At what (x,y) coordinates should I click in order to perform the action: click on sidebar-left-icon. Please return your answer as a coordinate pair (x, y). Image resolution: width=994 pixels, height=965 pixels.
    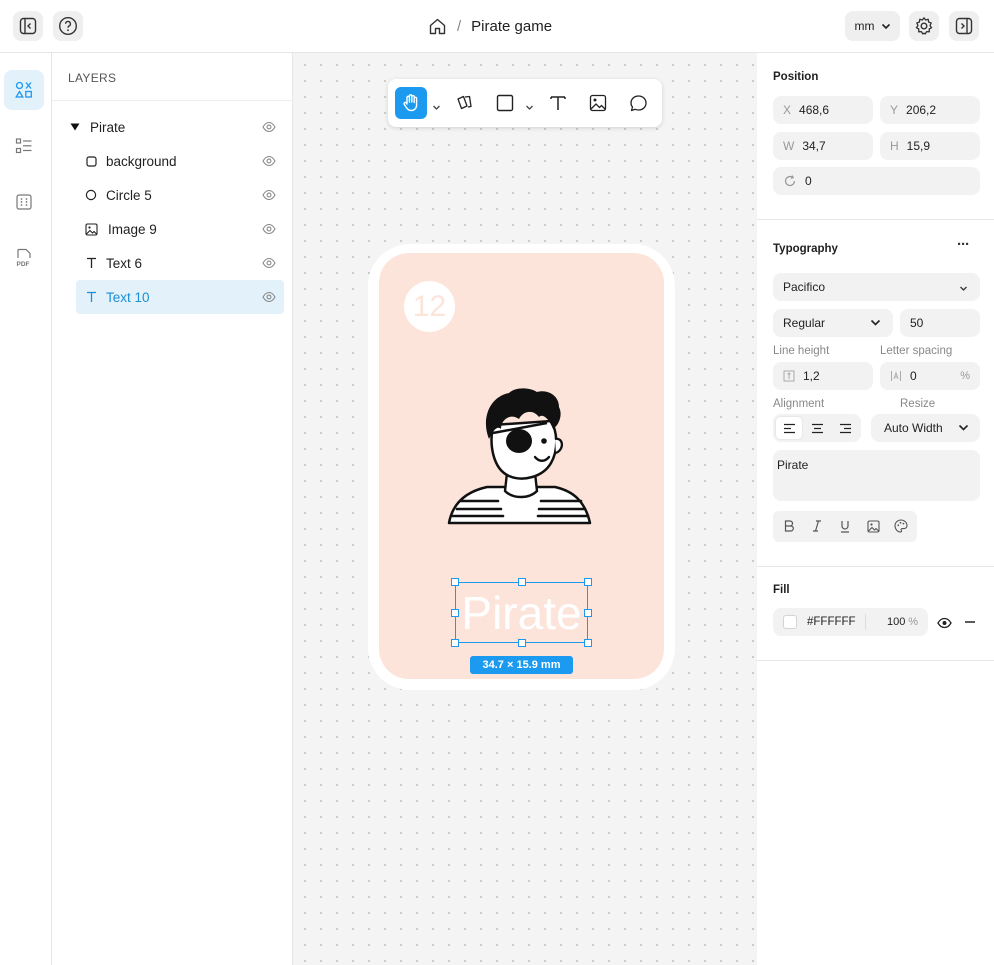
    Looking at the image, I should click on (28, 26).